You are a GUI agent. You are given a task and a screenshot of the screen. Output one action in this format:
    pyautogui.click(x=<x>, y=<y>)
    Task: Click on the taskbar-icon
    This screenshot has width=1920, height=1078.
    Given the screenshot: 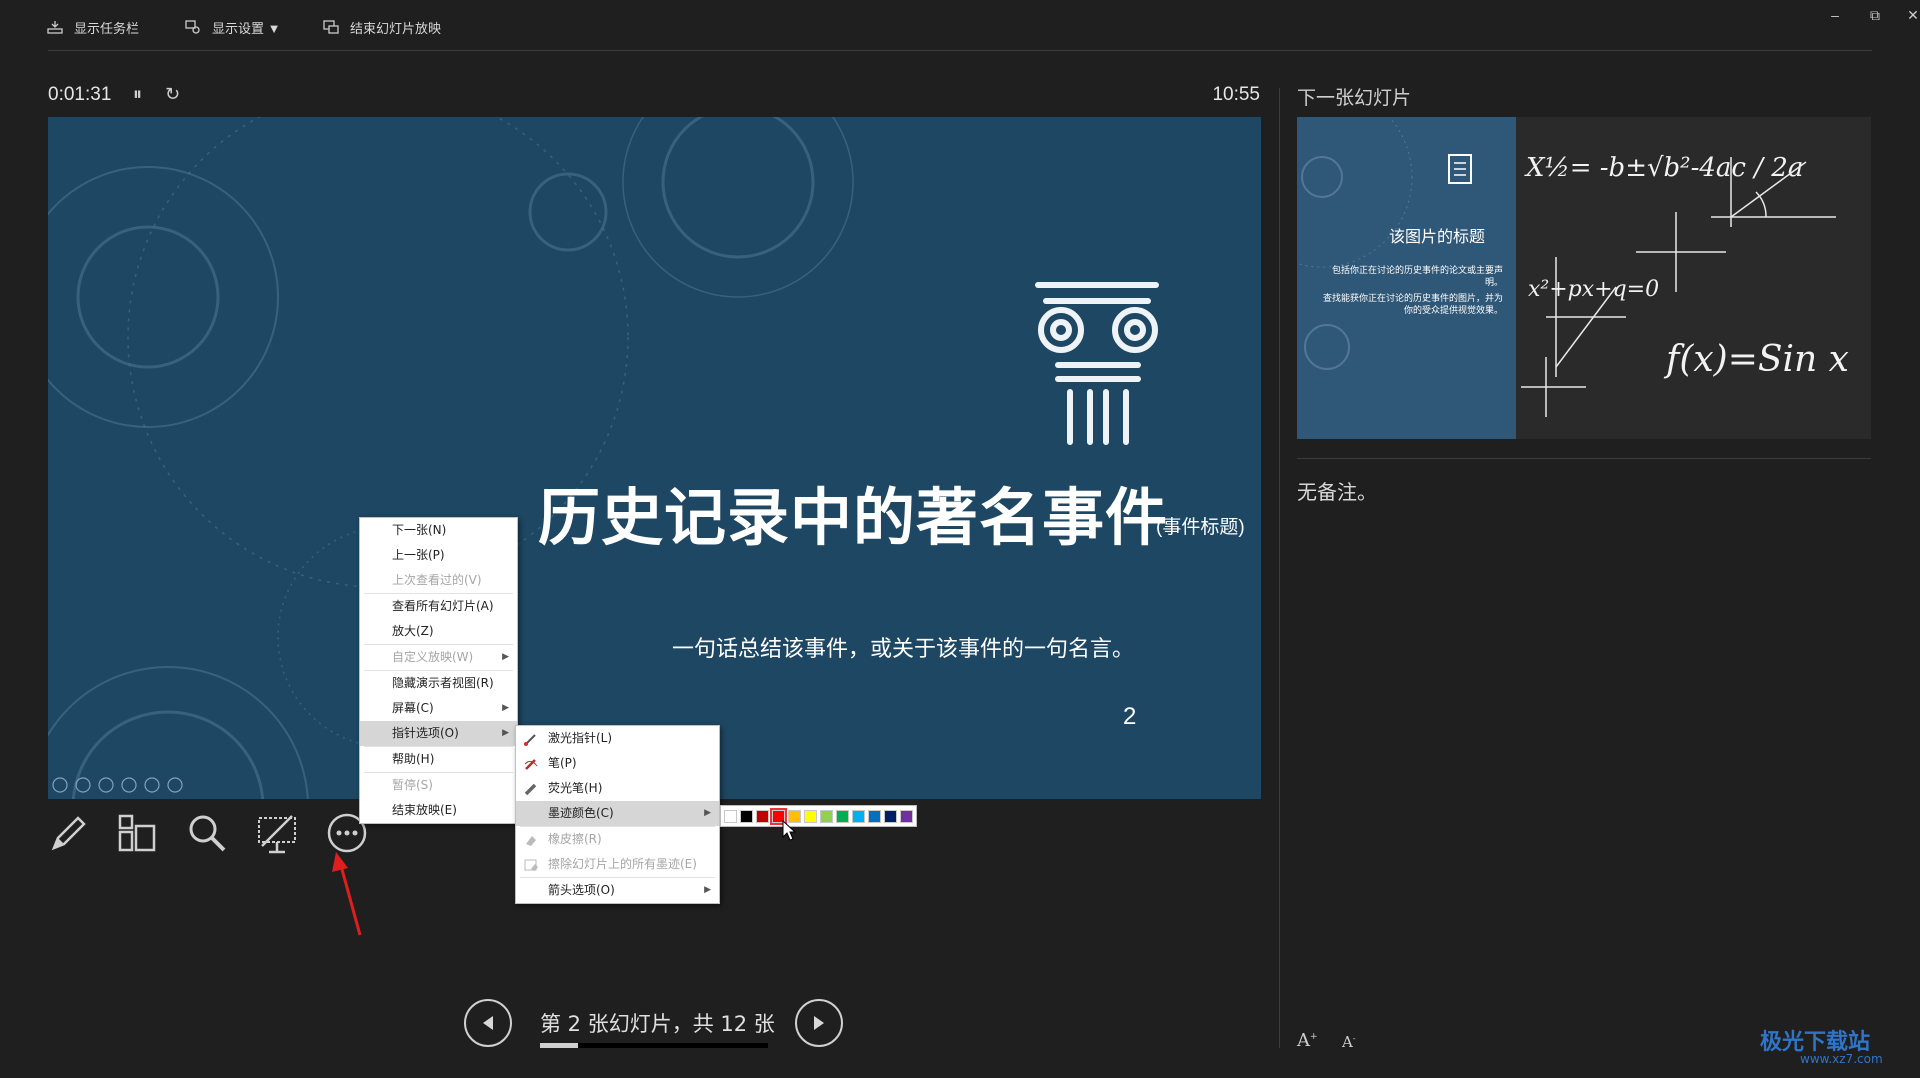 What is the action you would take?
    pyautogui.click(x=55, y=27)
    